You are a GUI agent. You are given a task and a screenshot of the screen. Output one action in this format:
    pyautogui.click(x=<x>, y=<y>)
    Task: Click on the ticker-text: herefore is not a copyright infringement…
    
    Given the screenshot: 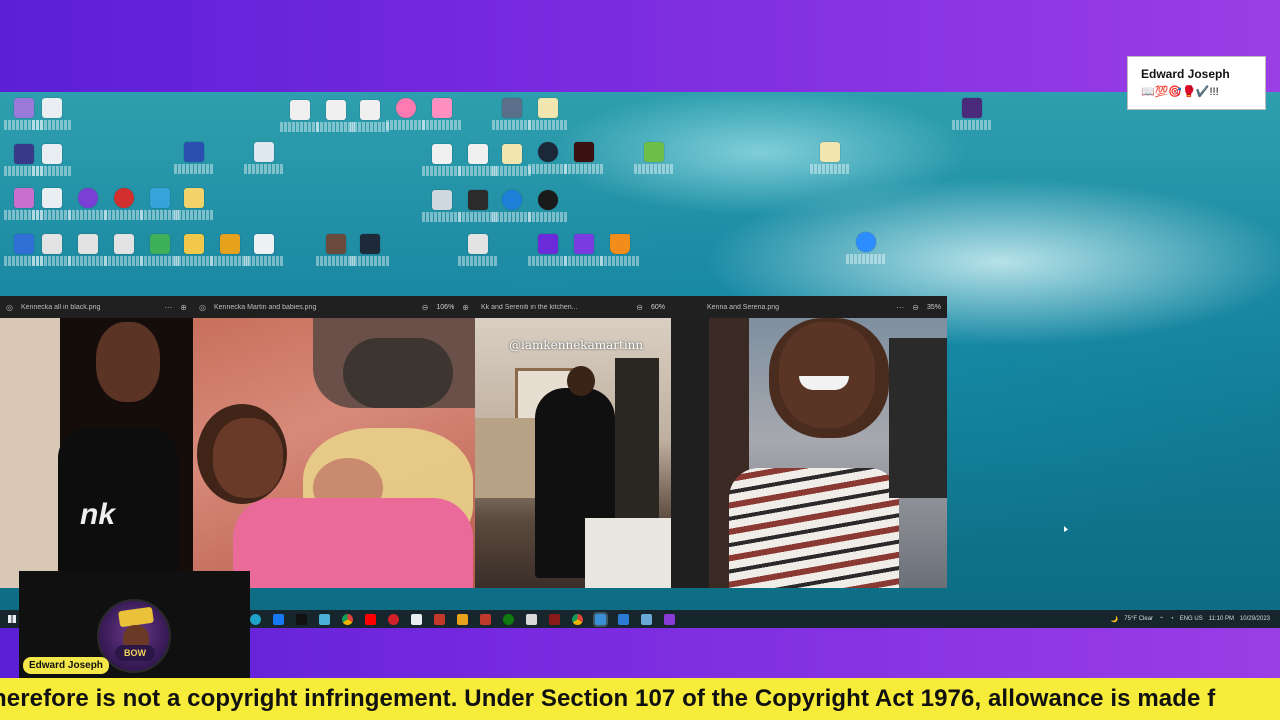 What is the action you would take?
    pyautogui.click(x=608, y=698)
    